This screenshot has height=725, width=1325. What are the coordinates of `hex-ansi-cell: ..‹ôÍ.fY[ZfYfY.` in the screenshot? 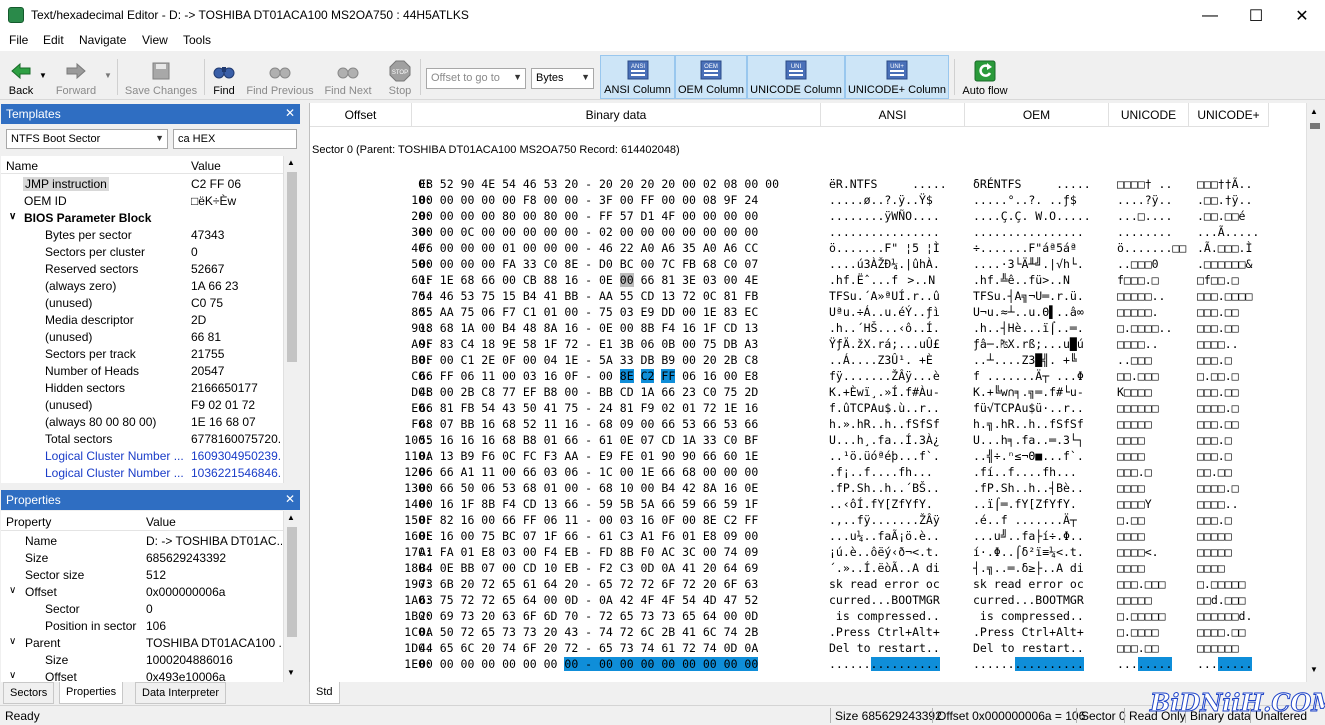 It's located at (899, 505).